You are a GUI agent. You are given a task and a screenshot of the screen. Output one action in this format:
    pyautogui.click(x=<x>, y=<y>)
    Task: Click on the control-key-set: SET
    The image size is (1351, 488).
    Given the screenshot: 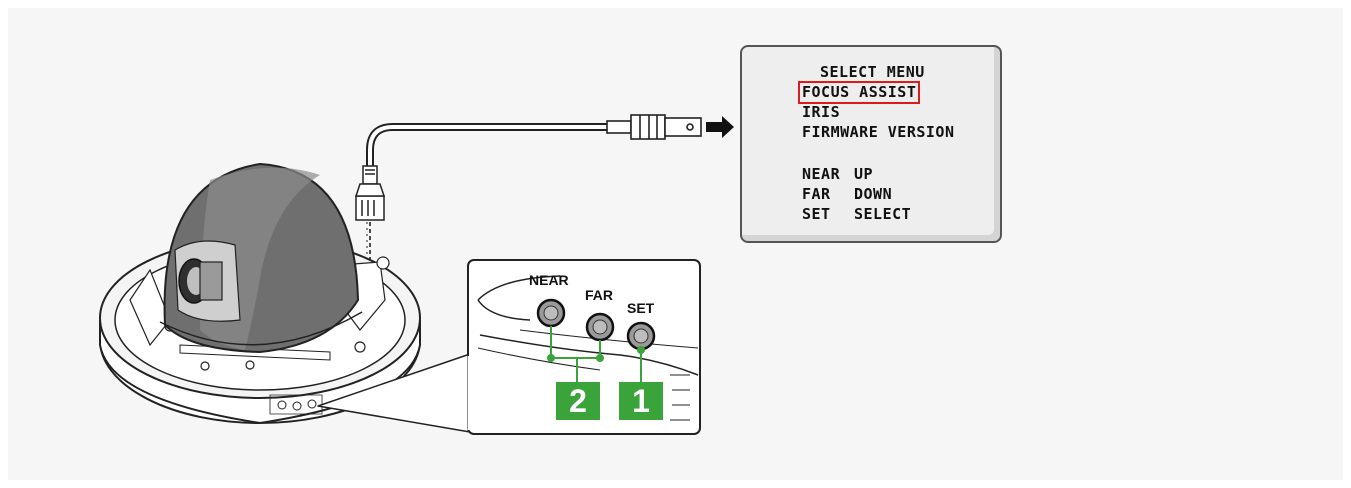 What is the action you would take?
    pyautogui.click(x=816, y=214)
    